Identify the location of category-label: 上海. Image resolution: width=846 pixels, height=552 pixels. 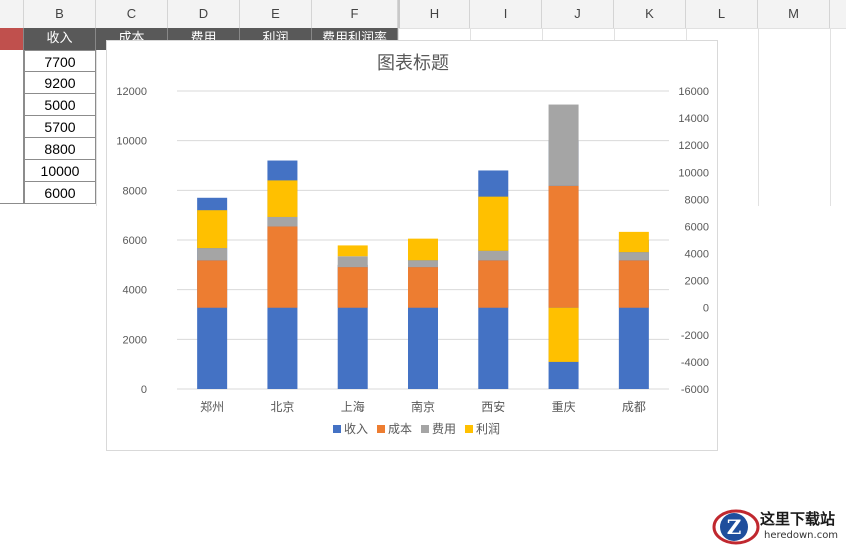
(353, 406).